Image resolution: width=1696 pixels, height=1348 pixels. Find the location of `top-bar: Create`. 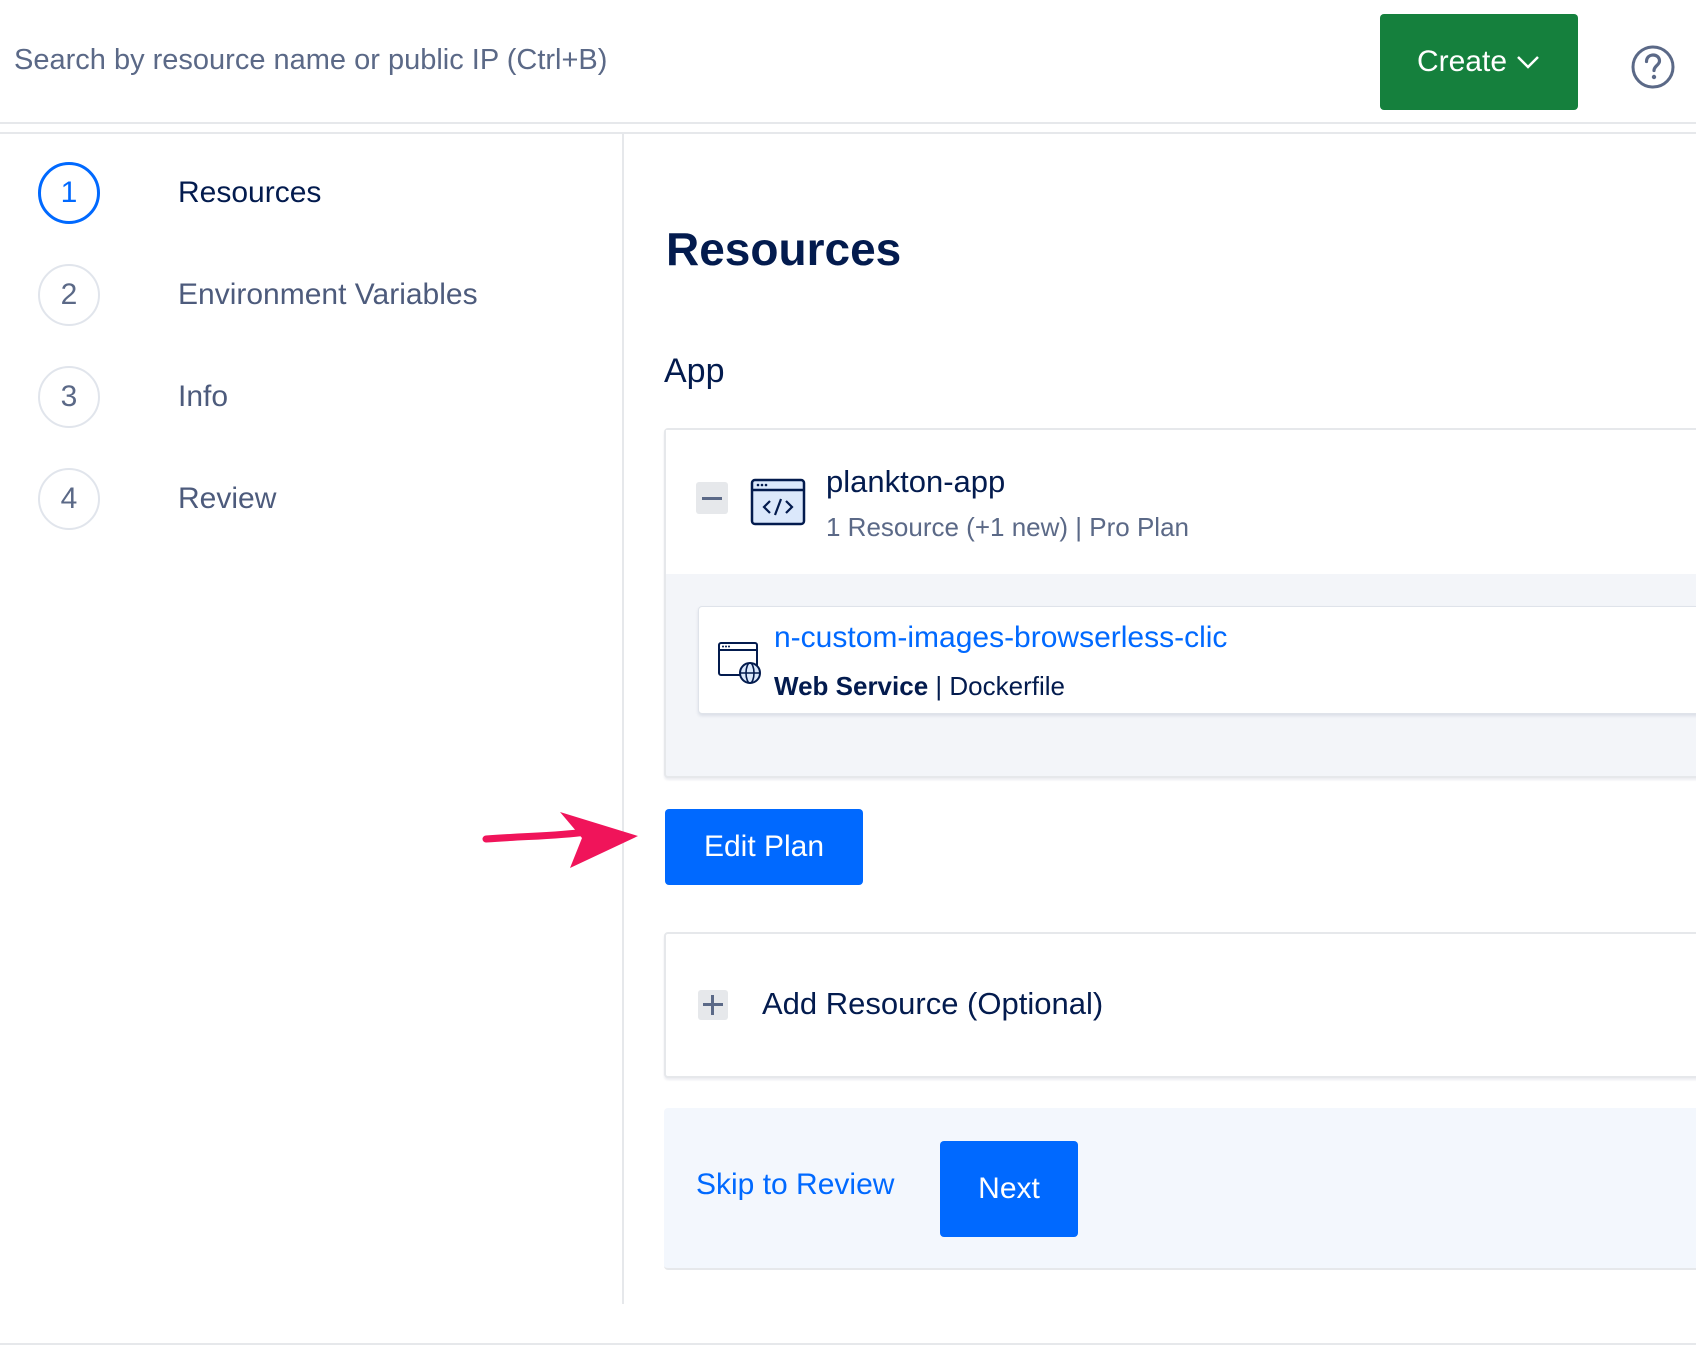

top-bar: Create is located at coordinates (848, 62).